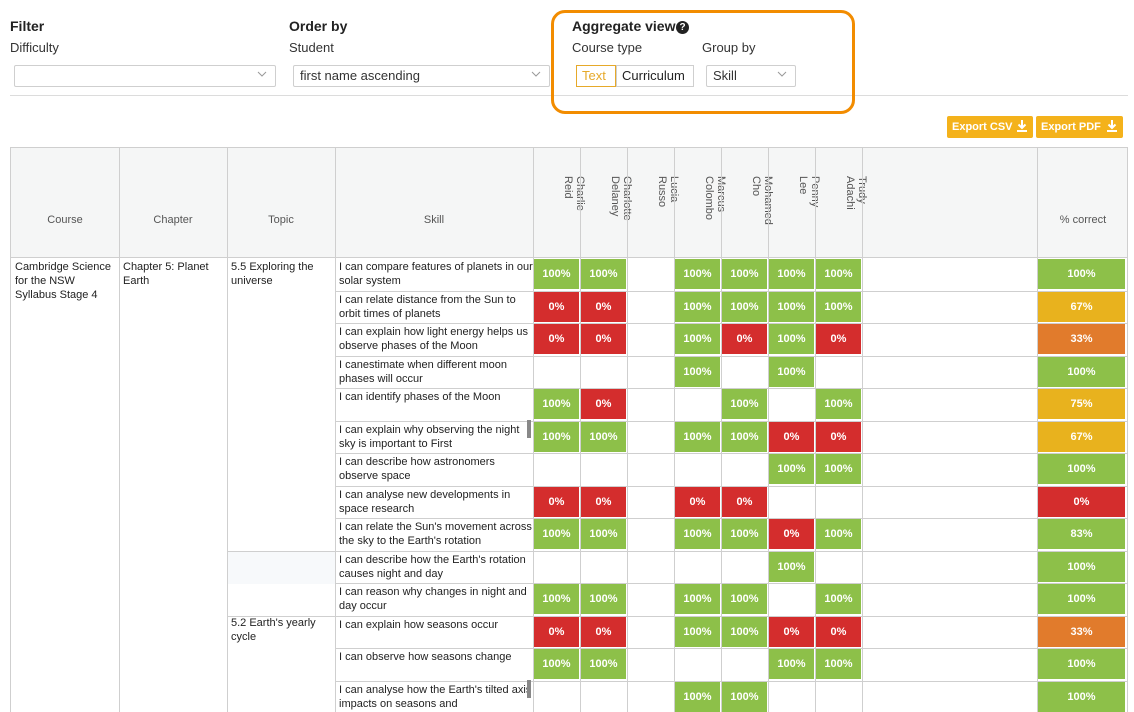 The image size is (1134, 712). What do you see at coordinates (668, 192) in the screenshot?
I see `student-header: Lucia Russo` at bounding box center [668, 192].